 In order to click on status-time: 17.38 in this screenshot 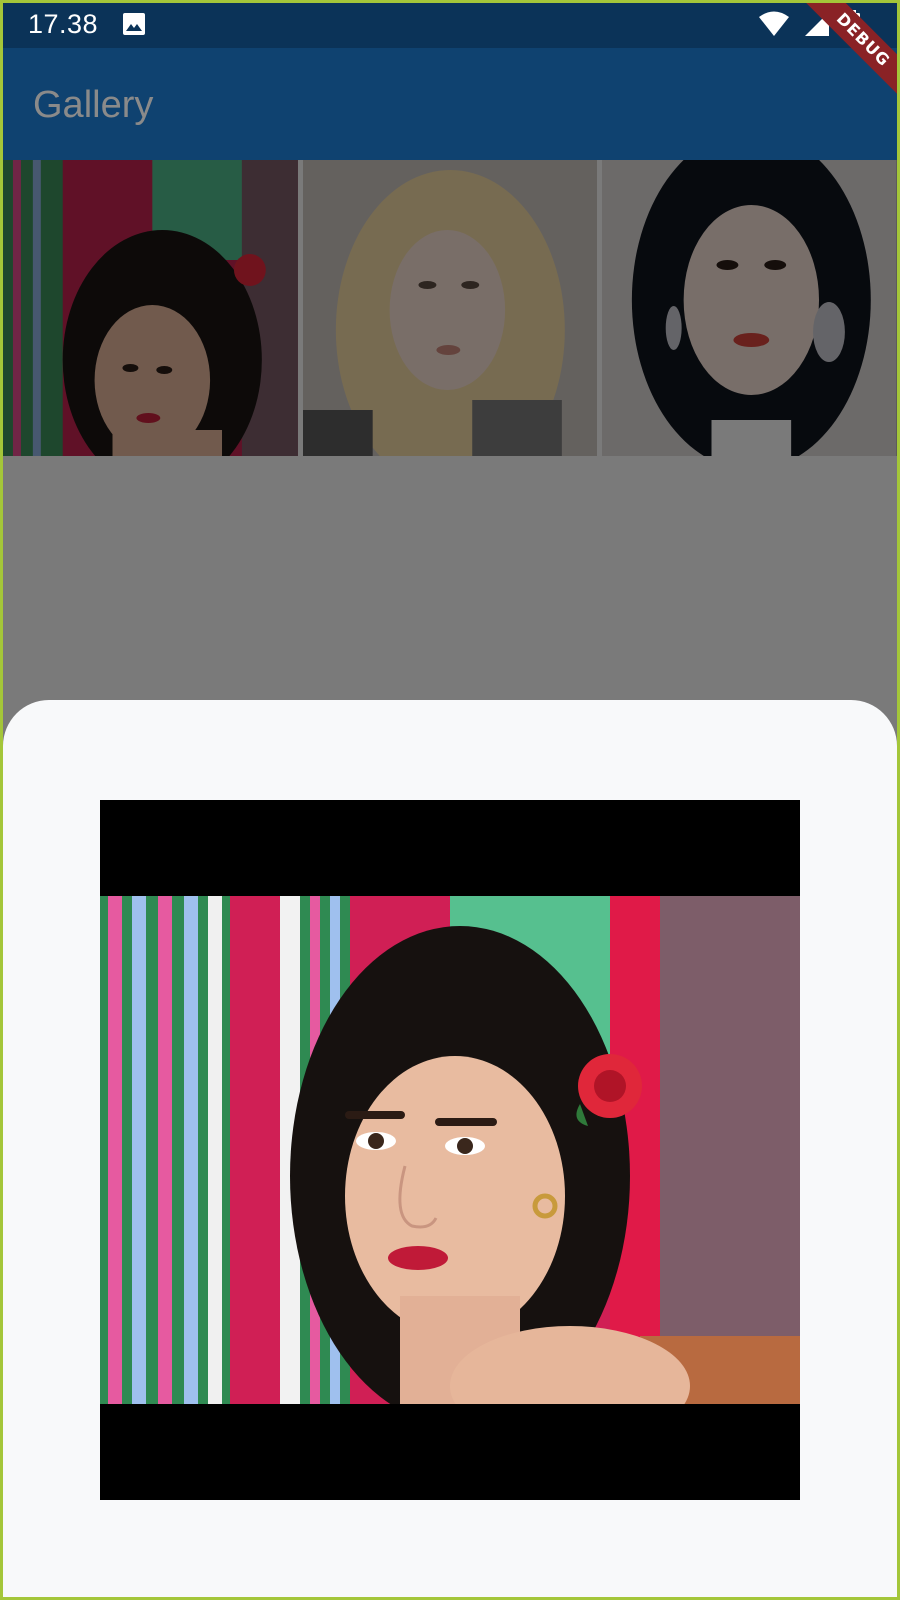, I will do `click(63, 23)`.